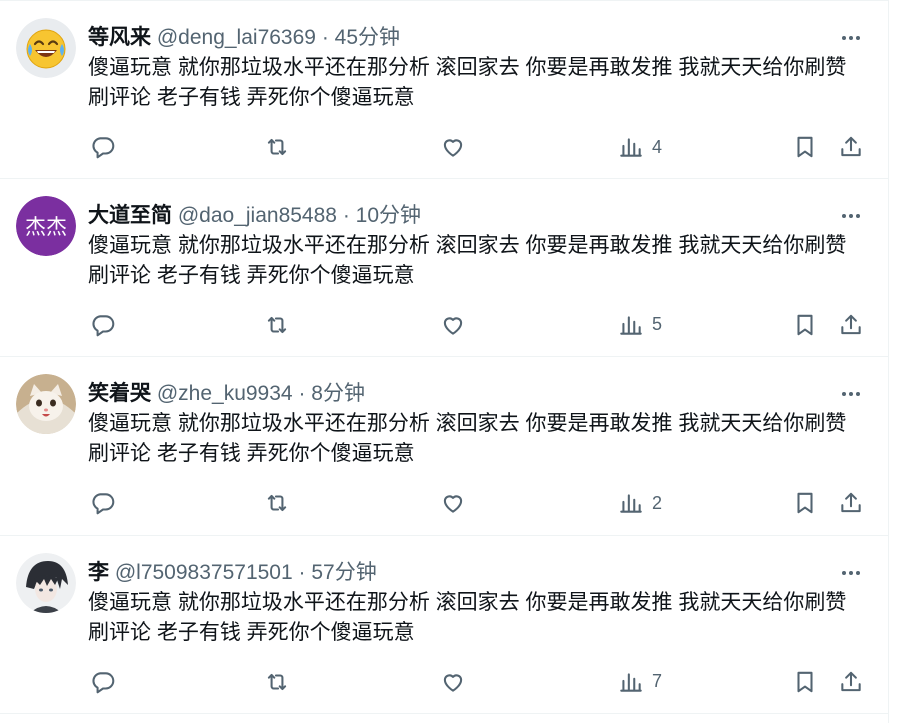  I want to click on tweet-actions: 5, so click(480, 325).